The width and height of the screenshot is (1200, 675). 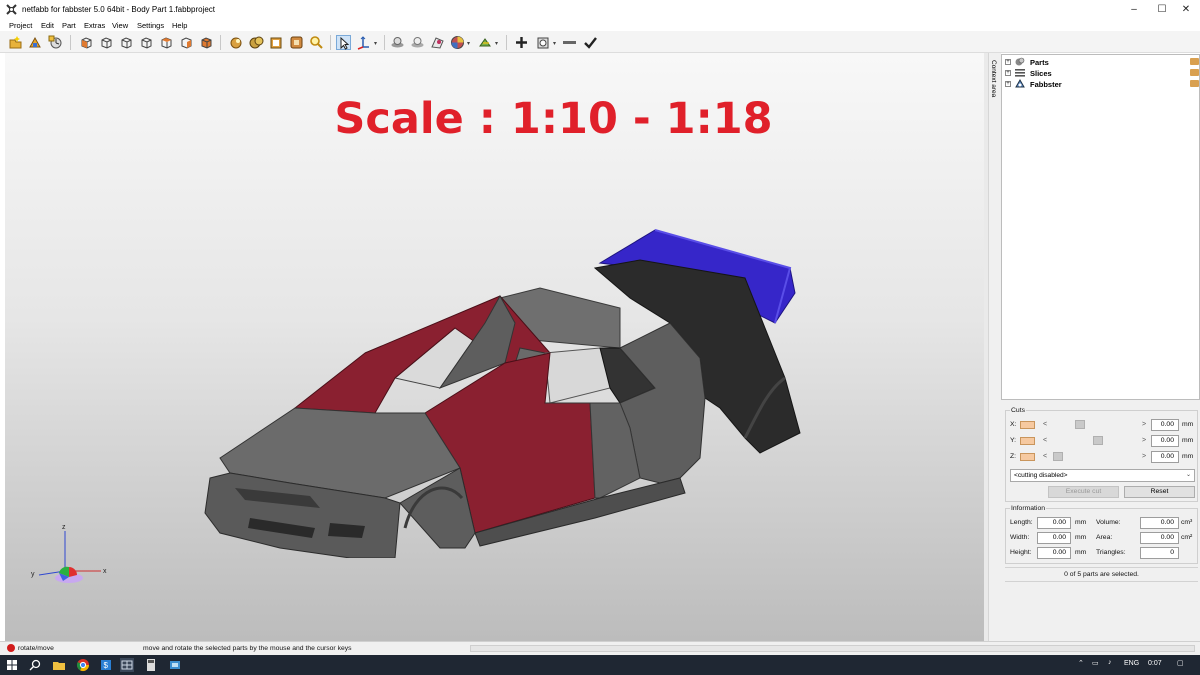 I want to click on cut-y-decrease-button: <, so click(x=1045, y=440).